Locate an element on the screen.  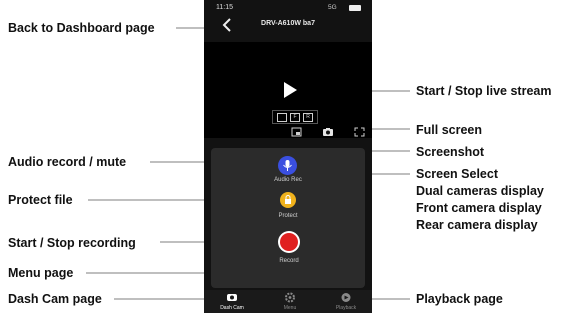
nav-menu: Menu is located at coordinates (290, 301).